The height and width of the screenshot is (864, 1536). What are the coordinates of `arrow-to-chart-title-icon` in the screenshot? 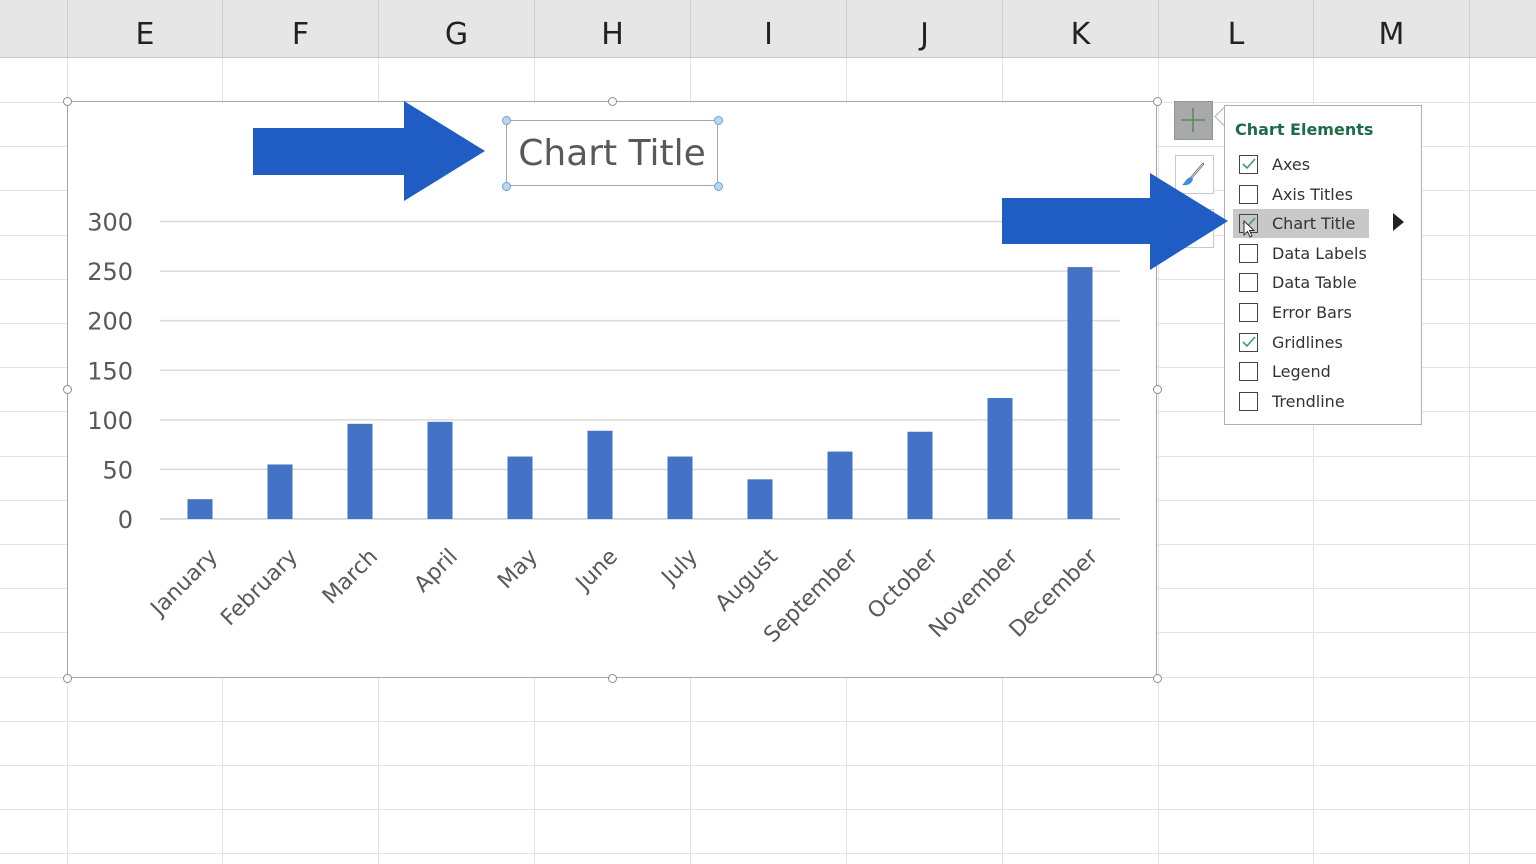 It's located at (369, 151).